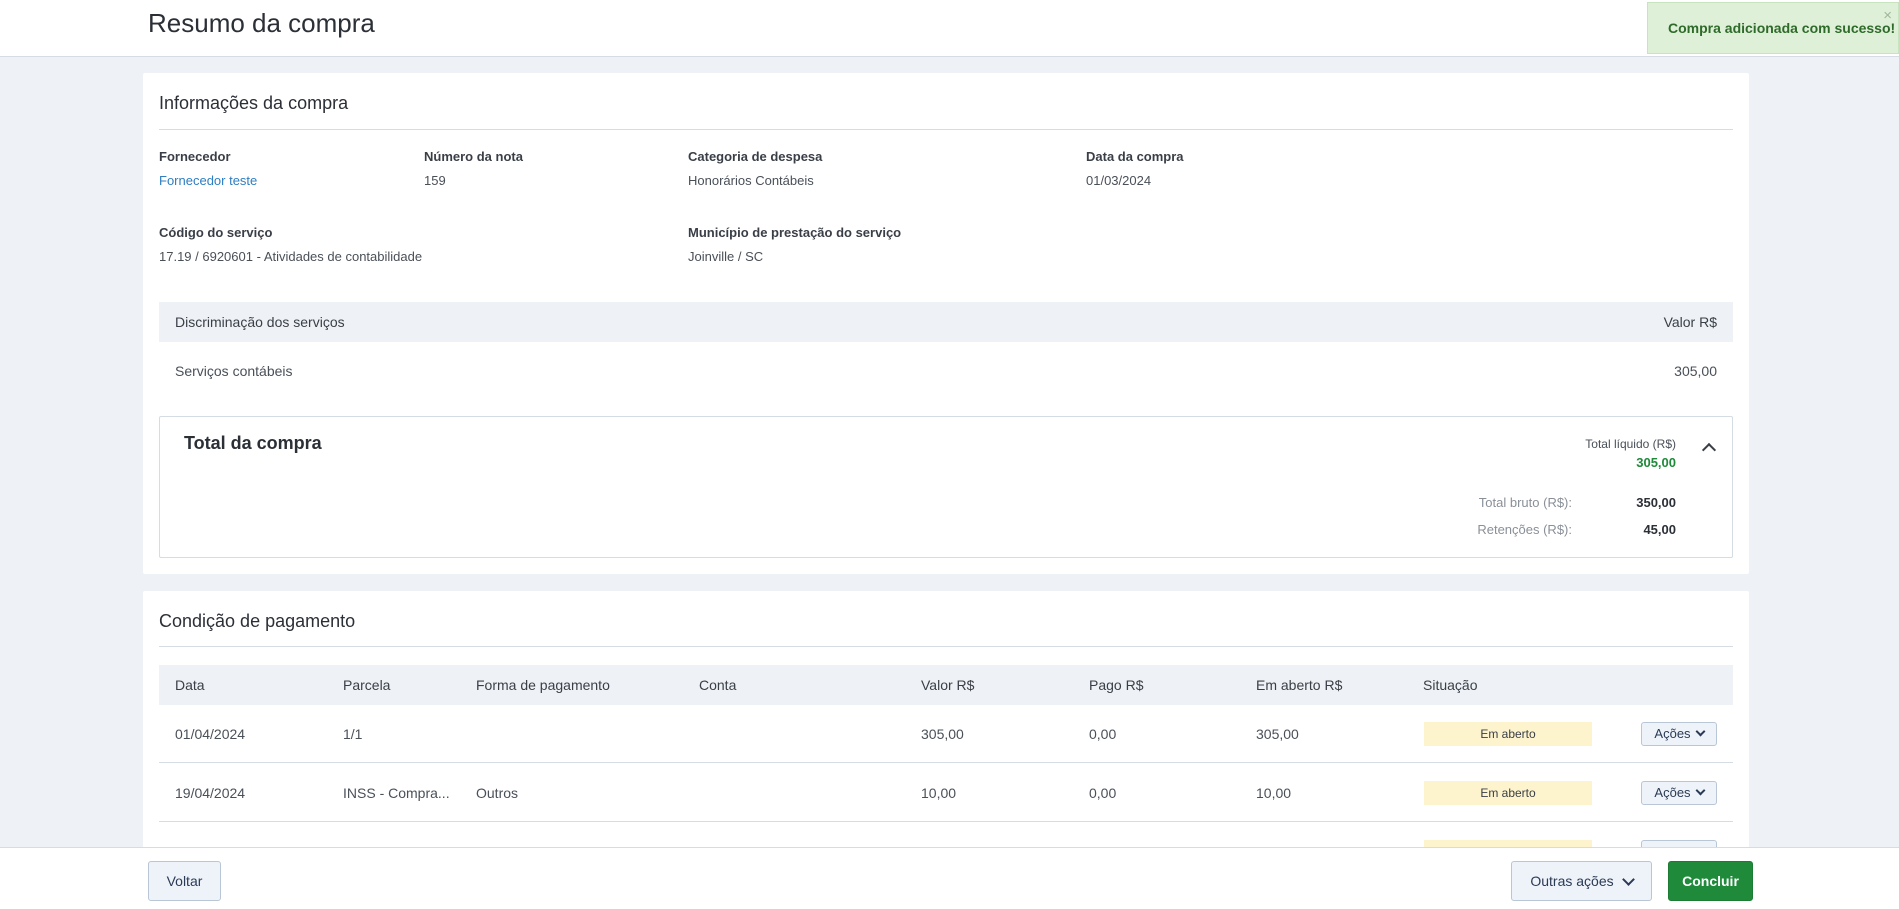 This screenshot has height=909, width=1899. Describe the element at coordinates (184, 881) in the screenshot. I see `back-button: Voltar` at that location.